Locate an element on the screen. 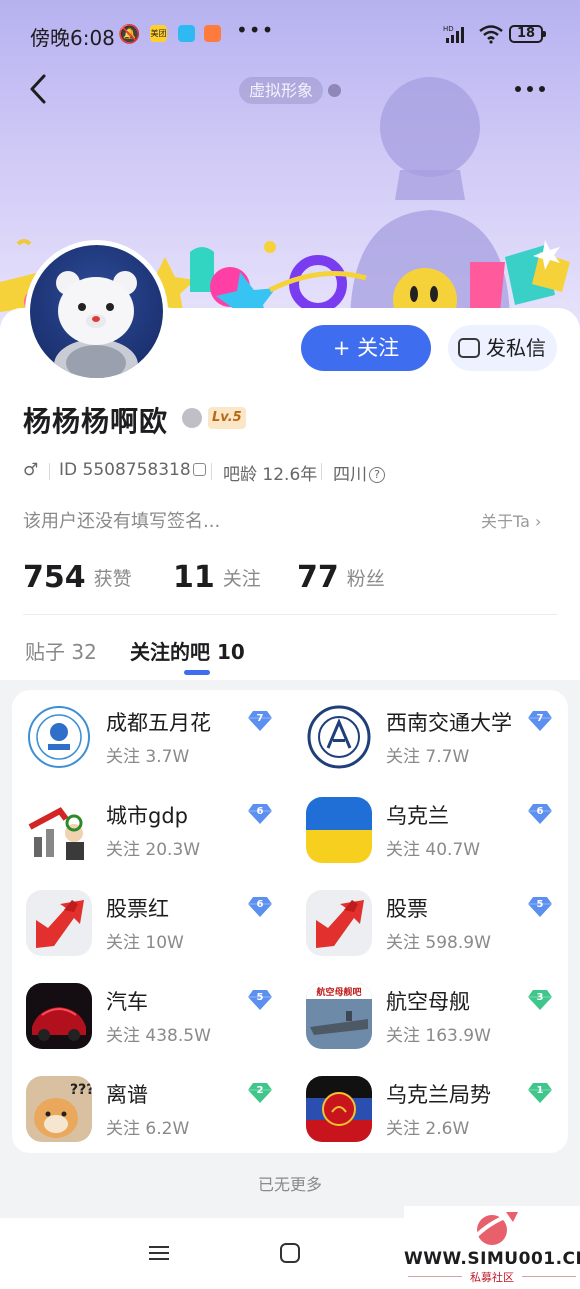 The height and width of the screenshot is (1289, 580). tieba-age: 吧龄 12.6年 is located at coordinates (270, 475).